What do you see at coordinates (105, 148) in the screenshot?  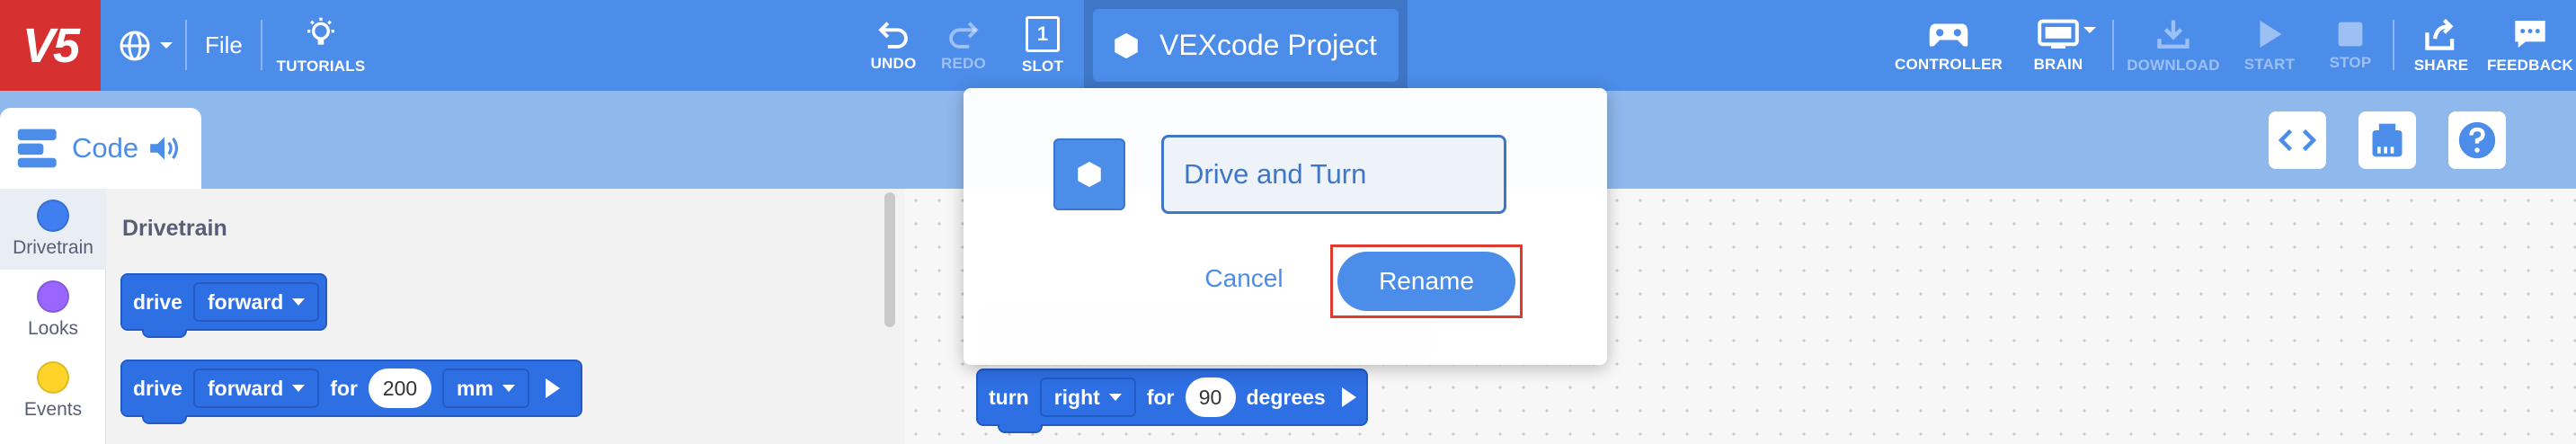 I see `code-tab-label: Code` at bounding box center [105, 148].